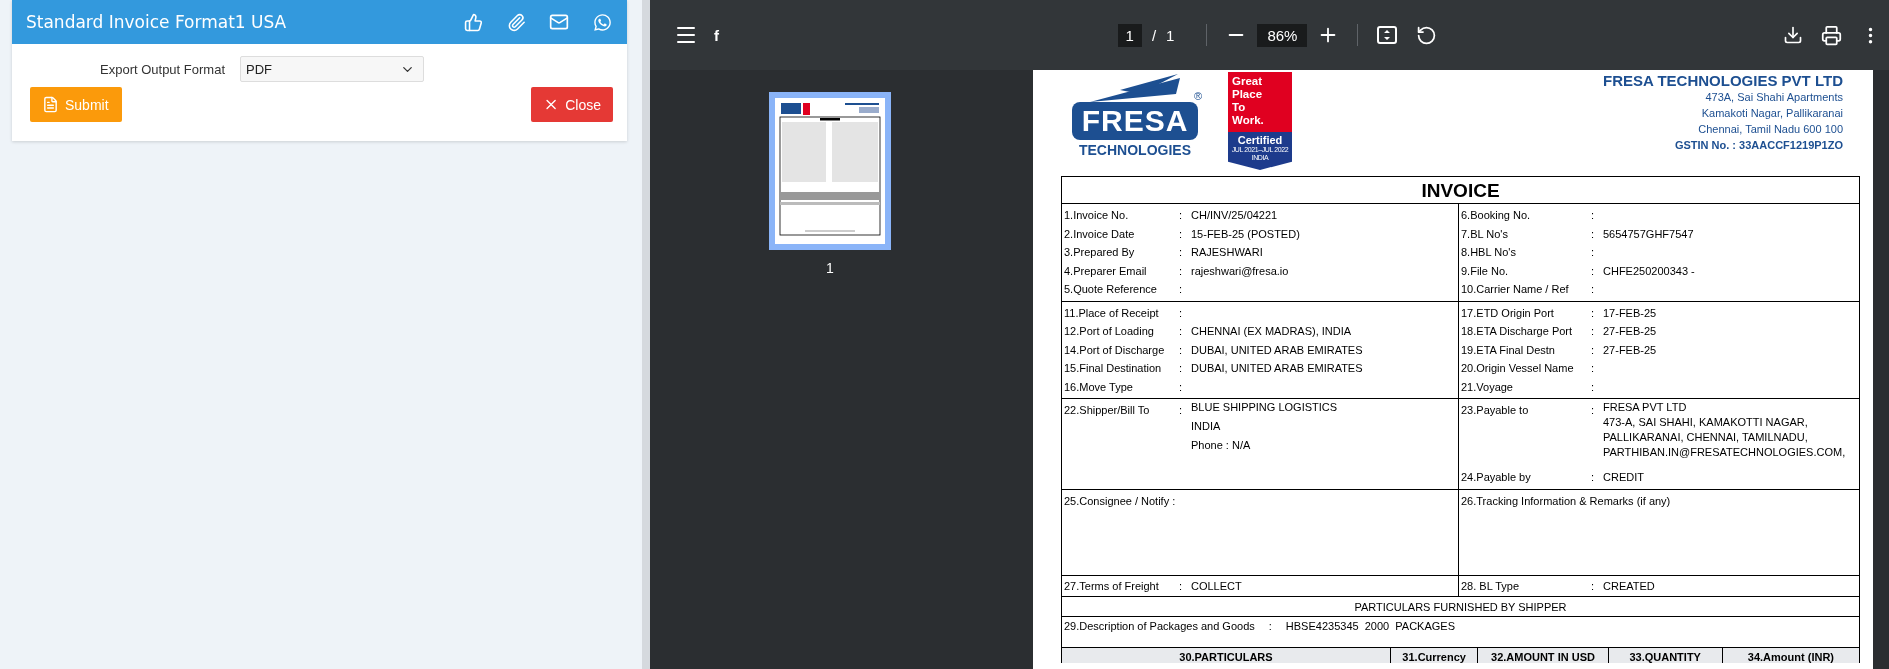 This screenshot has width=1889, height=669. Describe the element at coordinates (1496, 476) in the screenshot. I see `field-label: 24.Payable by` at that location.